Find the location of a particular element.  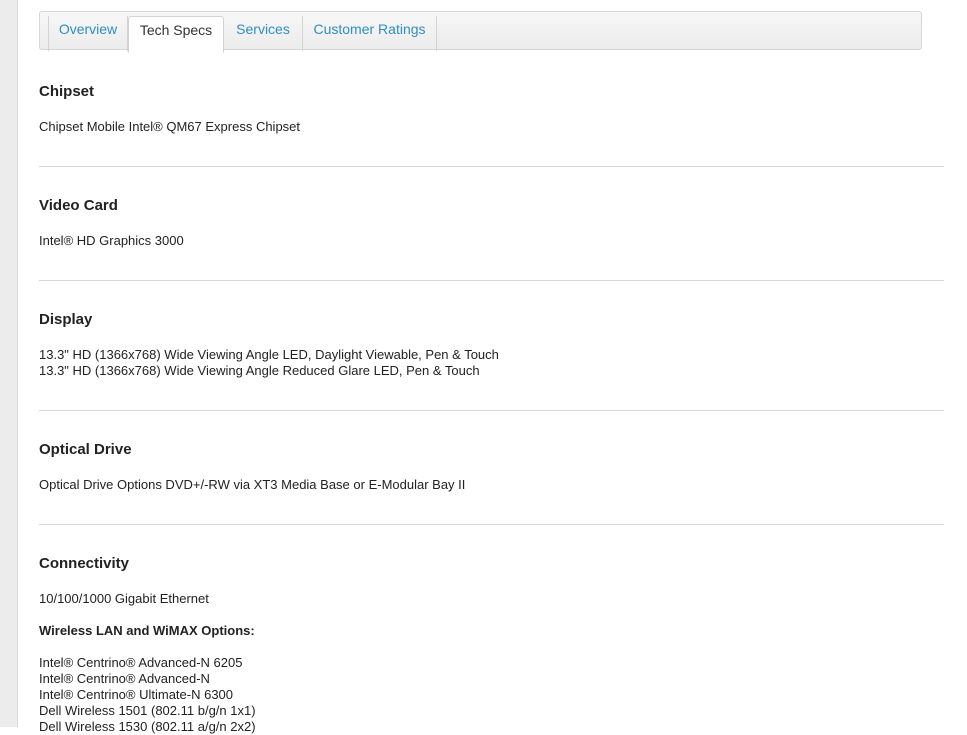

left-rail is located at coordinates (9, 363).